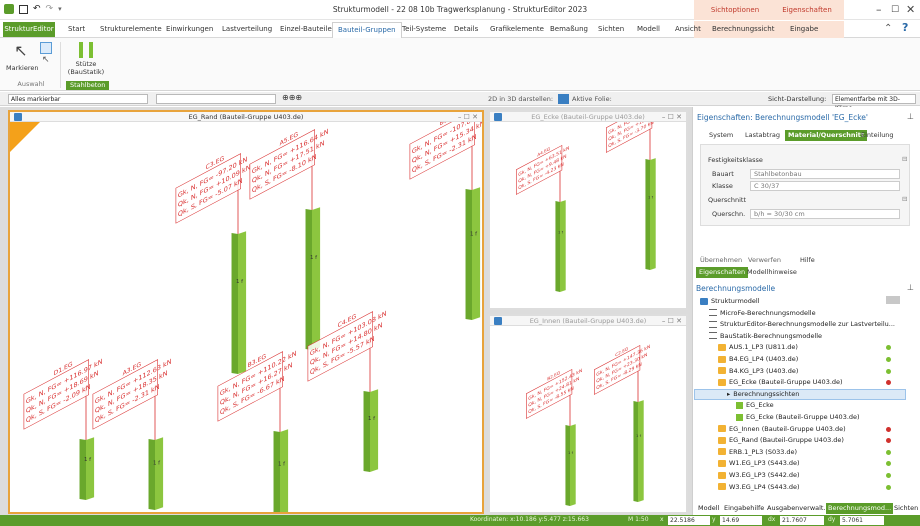  I want to click on pin-icon-2: ⊥, so click(910, 287).